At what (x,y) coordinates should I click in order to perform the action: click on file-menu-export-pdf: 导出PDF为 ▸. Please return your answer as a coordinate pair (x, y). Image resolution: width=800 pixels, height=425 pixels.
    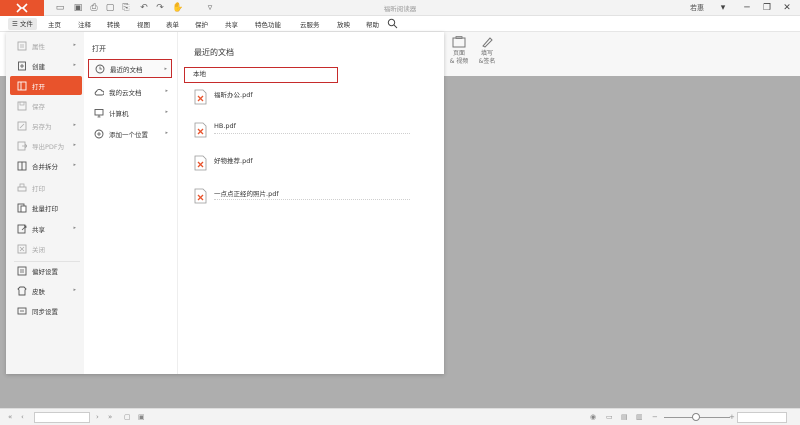
    Looking at the image, I should click on (46, 145).